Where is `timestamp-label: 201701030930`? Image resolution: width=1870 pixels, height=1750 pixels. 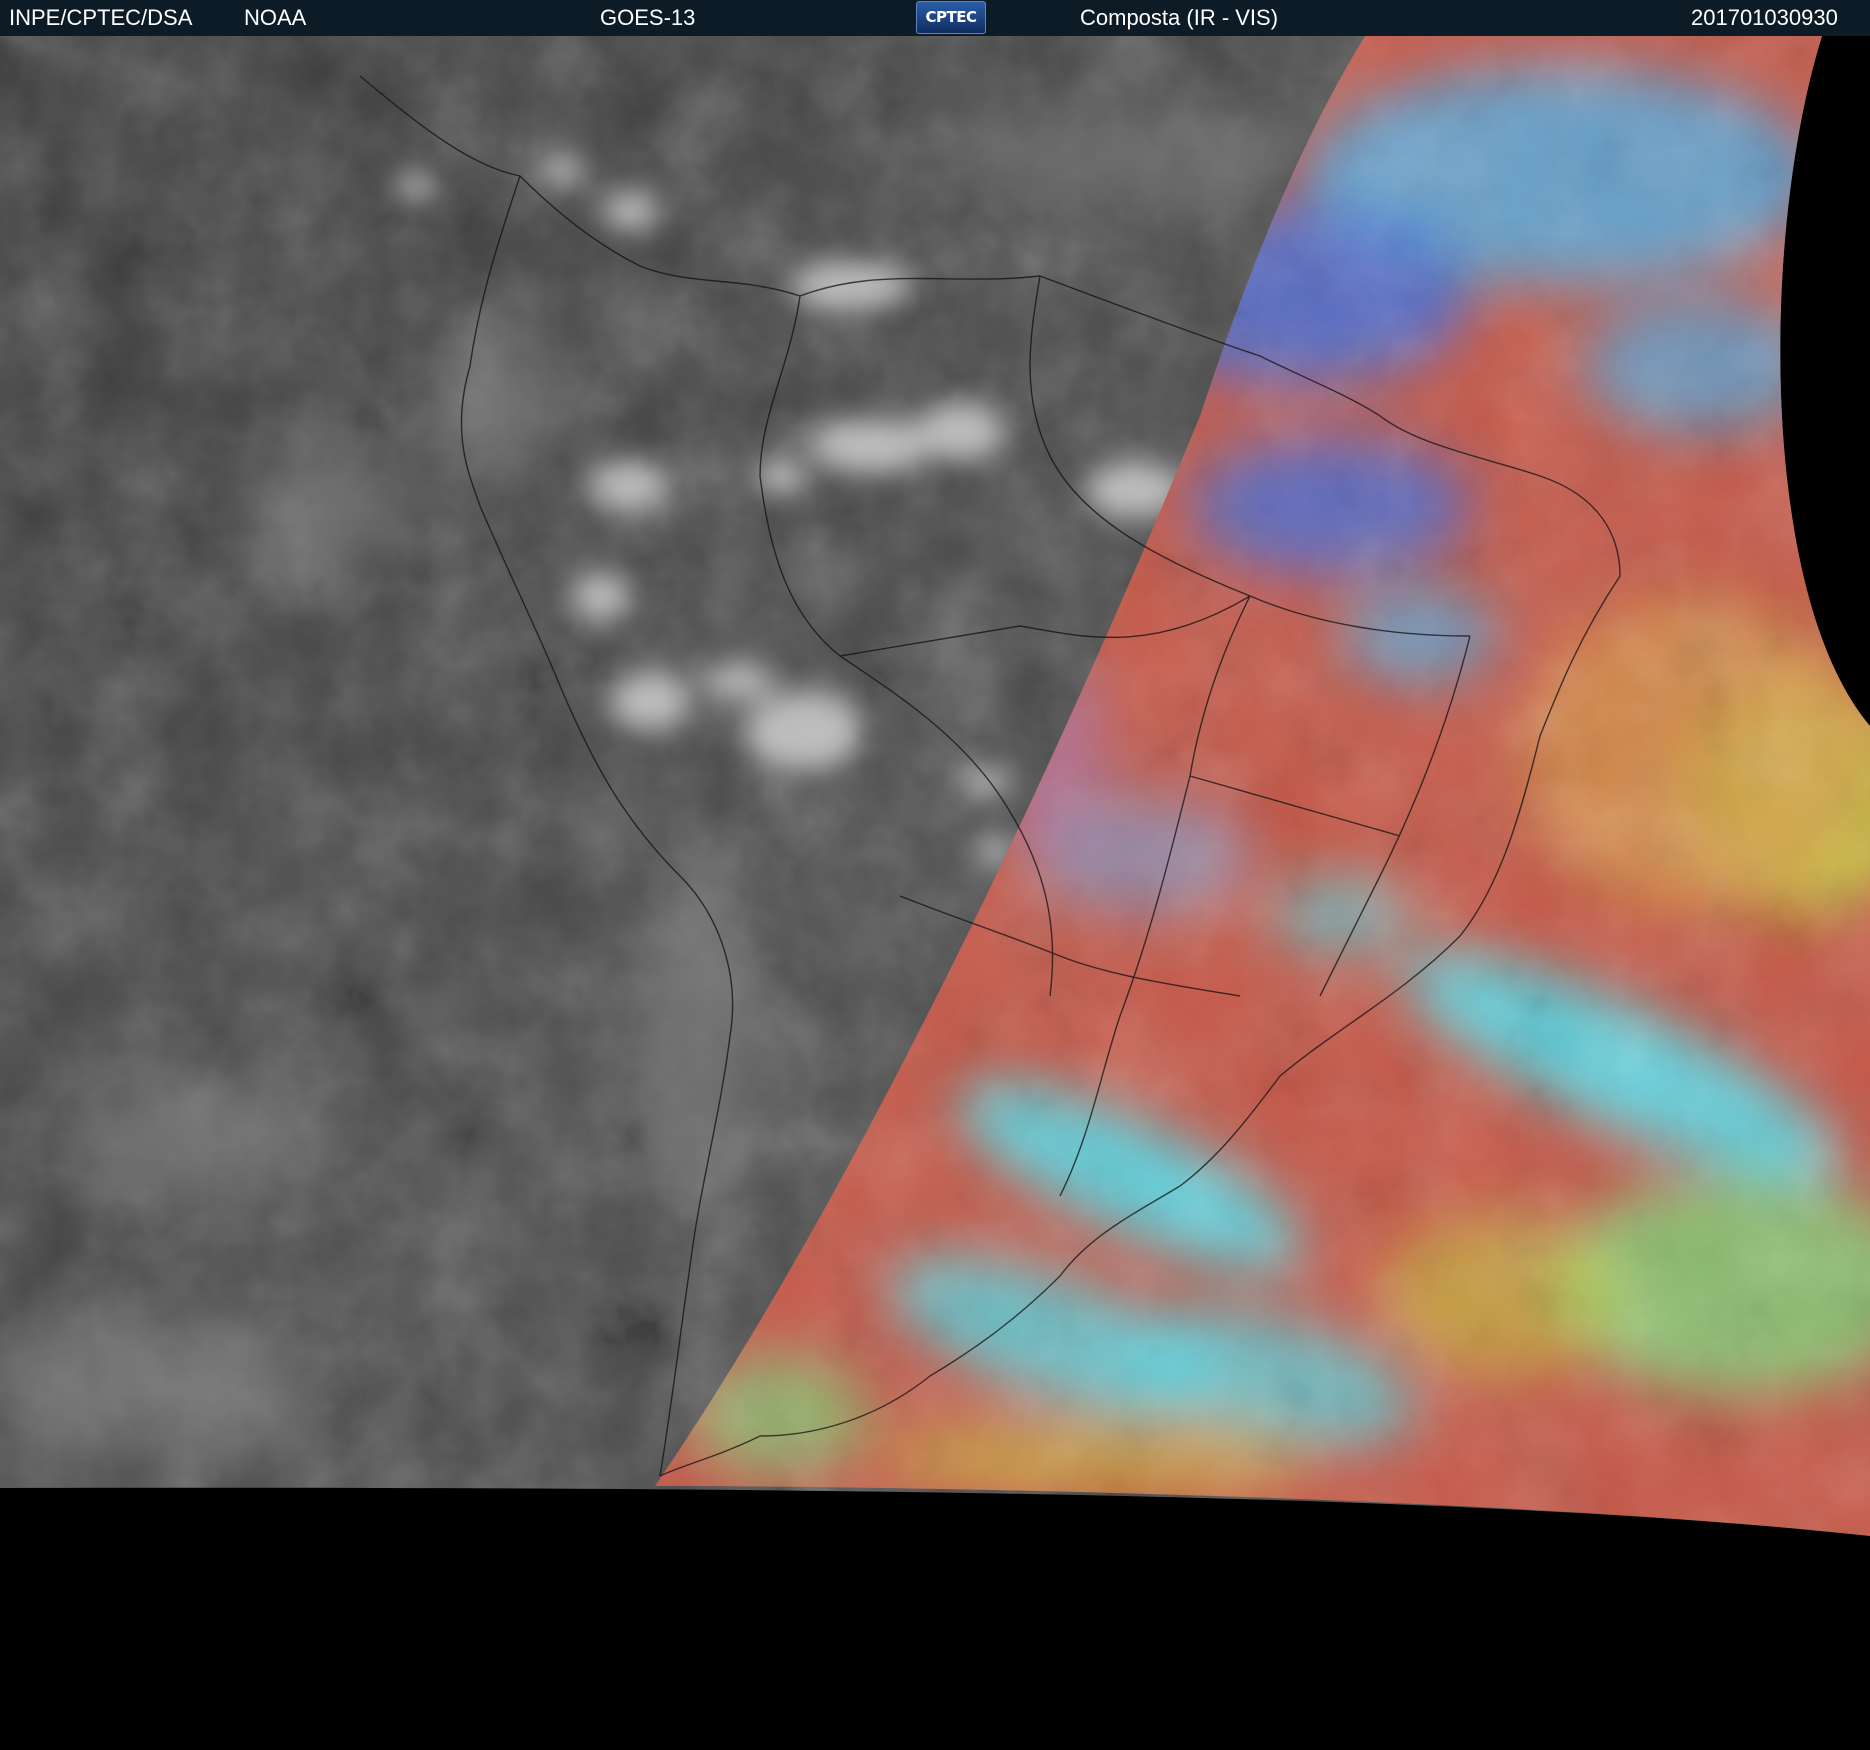 timestamp-label: 201701030930 is located at coordinates (1764, 17).